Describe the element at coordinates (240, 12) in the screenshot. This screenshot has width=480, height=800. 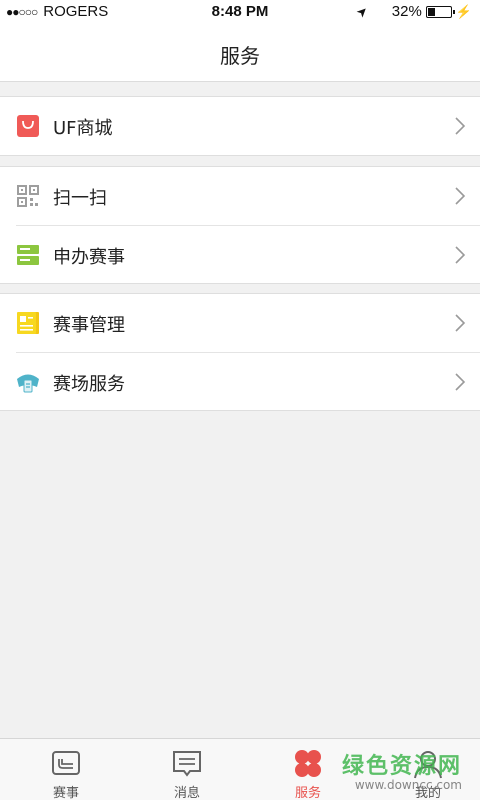
I see `status-bar: ●●○○○ ROGERS 8:48 PM ➤ 32% ⚡` at that location.